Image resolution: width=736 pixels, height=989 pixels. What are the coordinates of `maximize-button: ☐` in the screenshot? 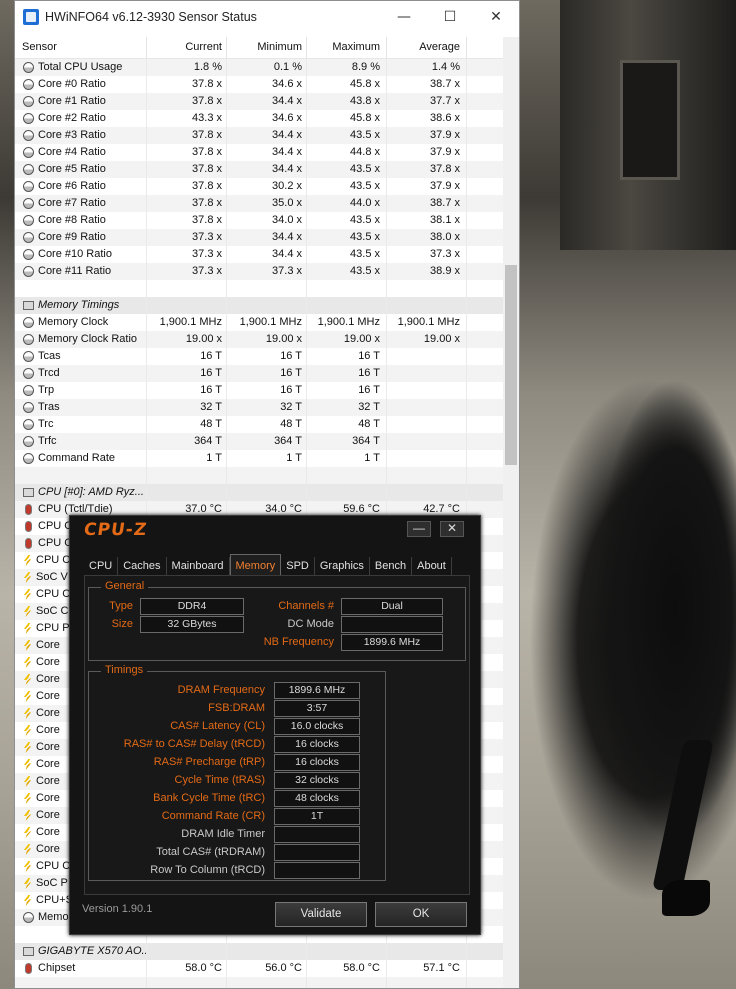 It's located at (450, 17).